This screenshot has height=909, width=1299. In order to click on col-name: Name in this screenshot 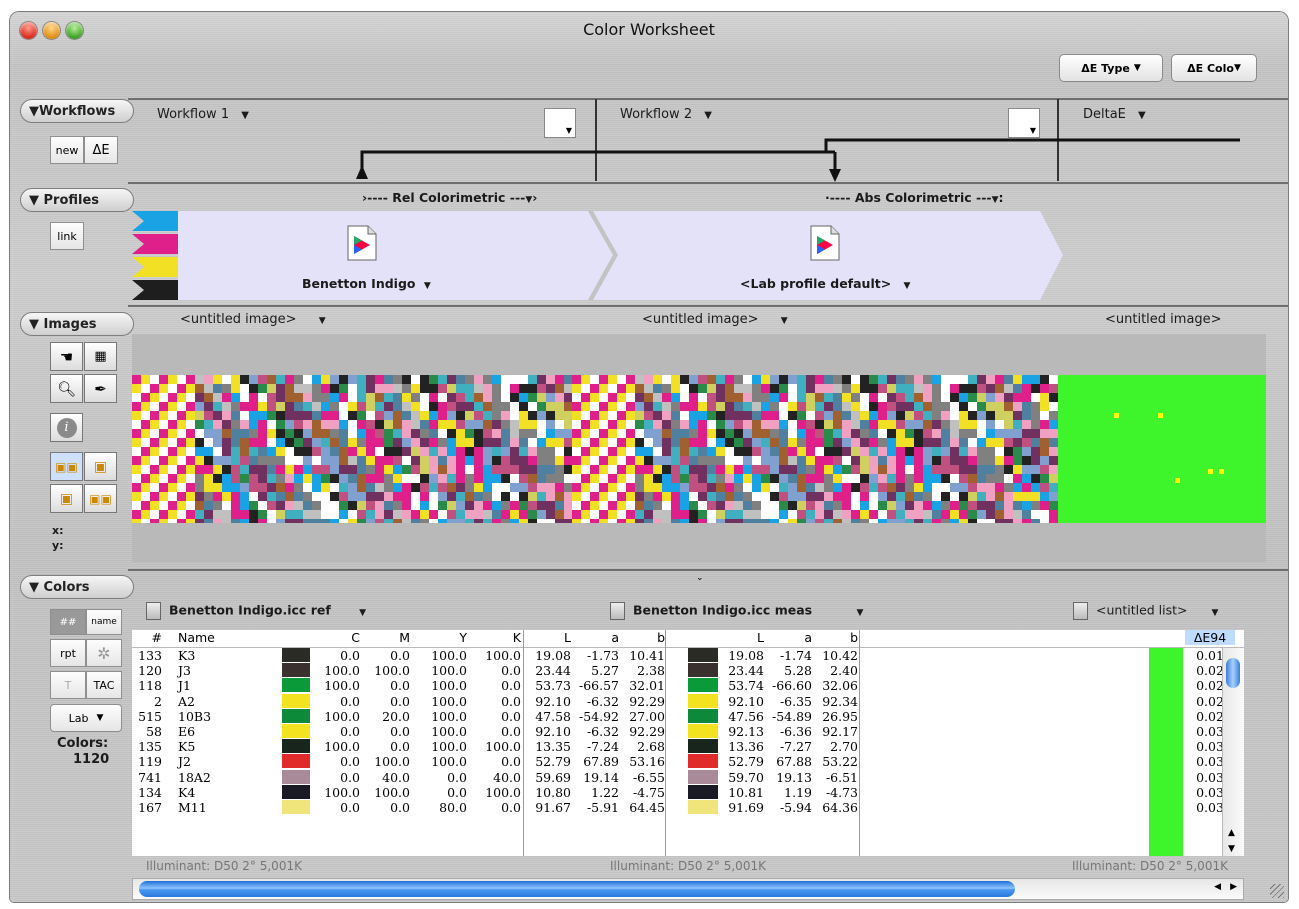, I will do `click(196, 637)`.